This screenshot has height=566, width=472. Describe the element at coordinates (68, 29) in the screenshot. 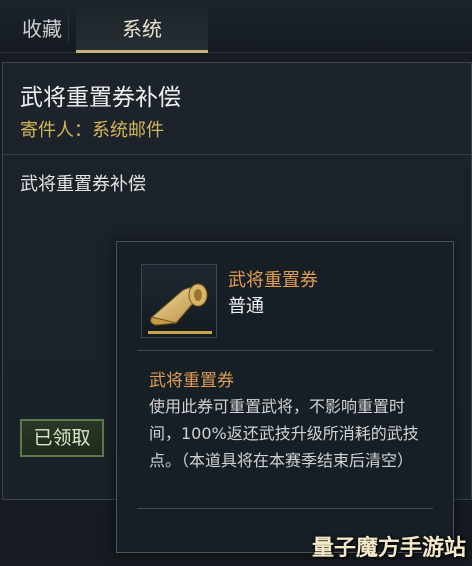

I see `tab-divider` at that location.